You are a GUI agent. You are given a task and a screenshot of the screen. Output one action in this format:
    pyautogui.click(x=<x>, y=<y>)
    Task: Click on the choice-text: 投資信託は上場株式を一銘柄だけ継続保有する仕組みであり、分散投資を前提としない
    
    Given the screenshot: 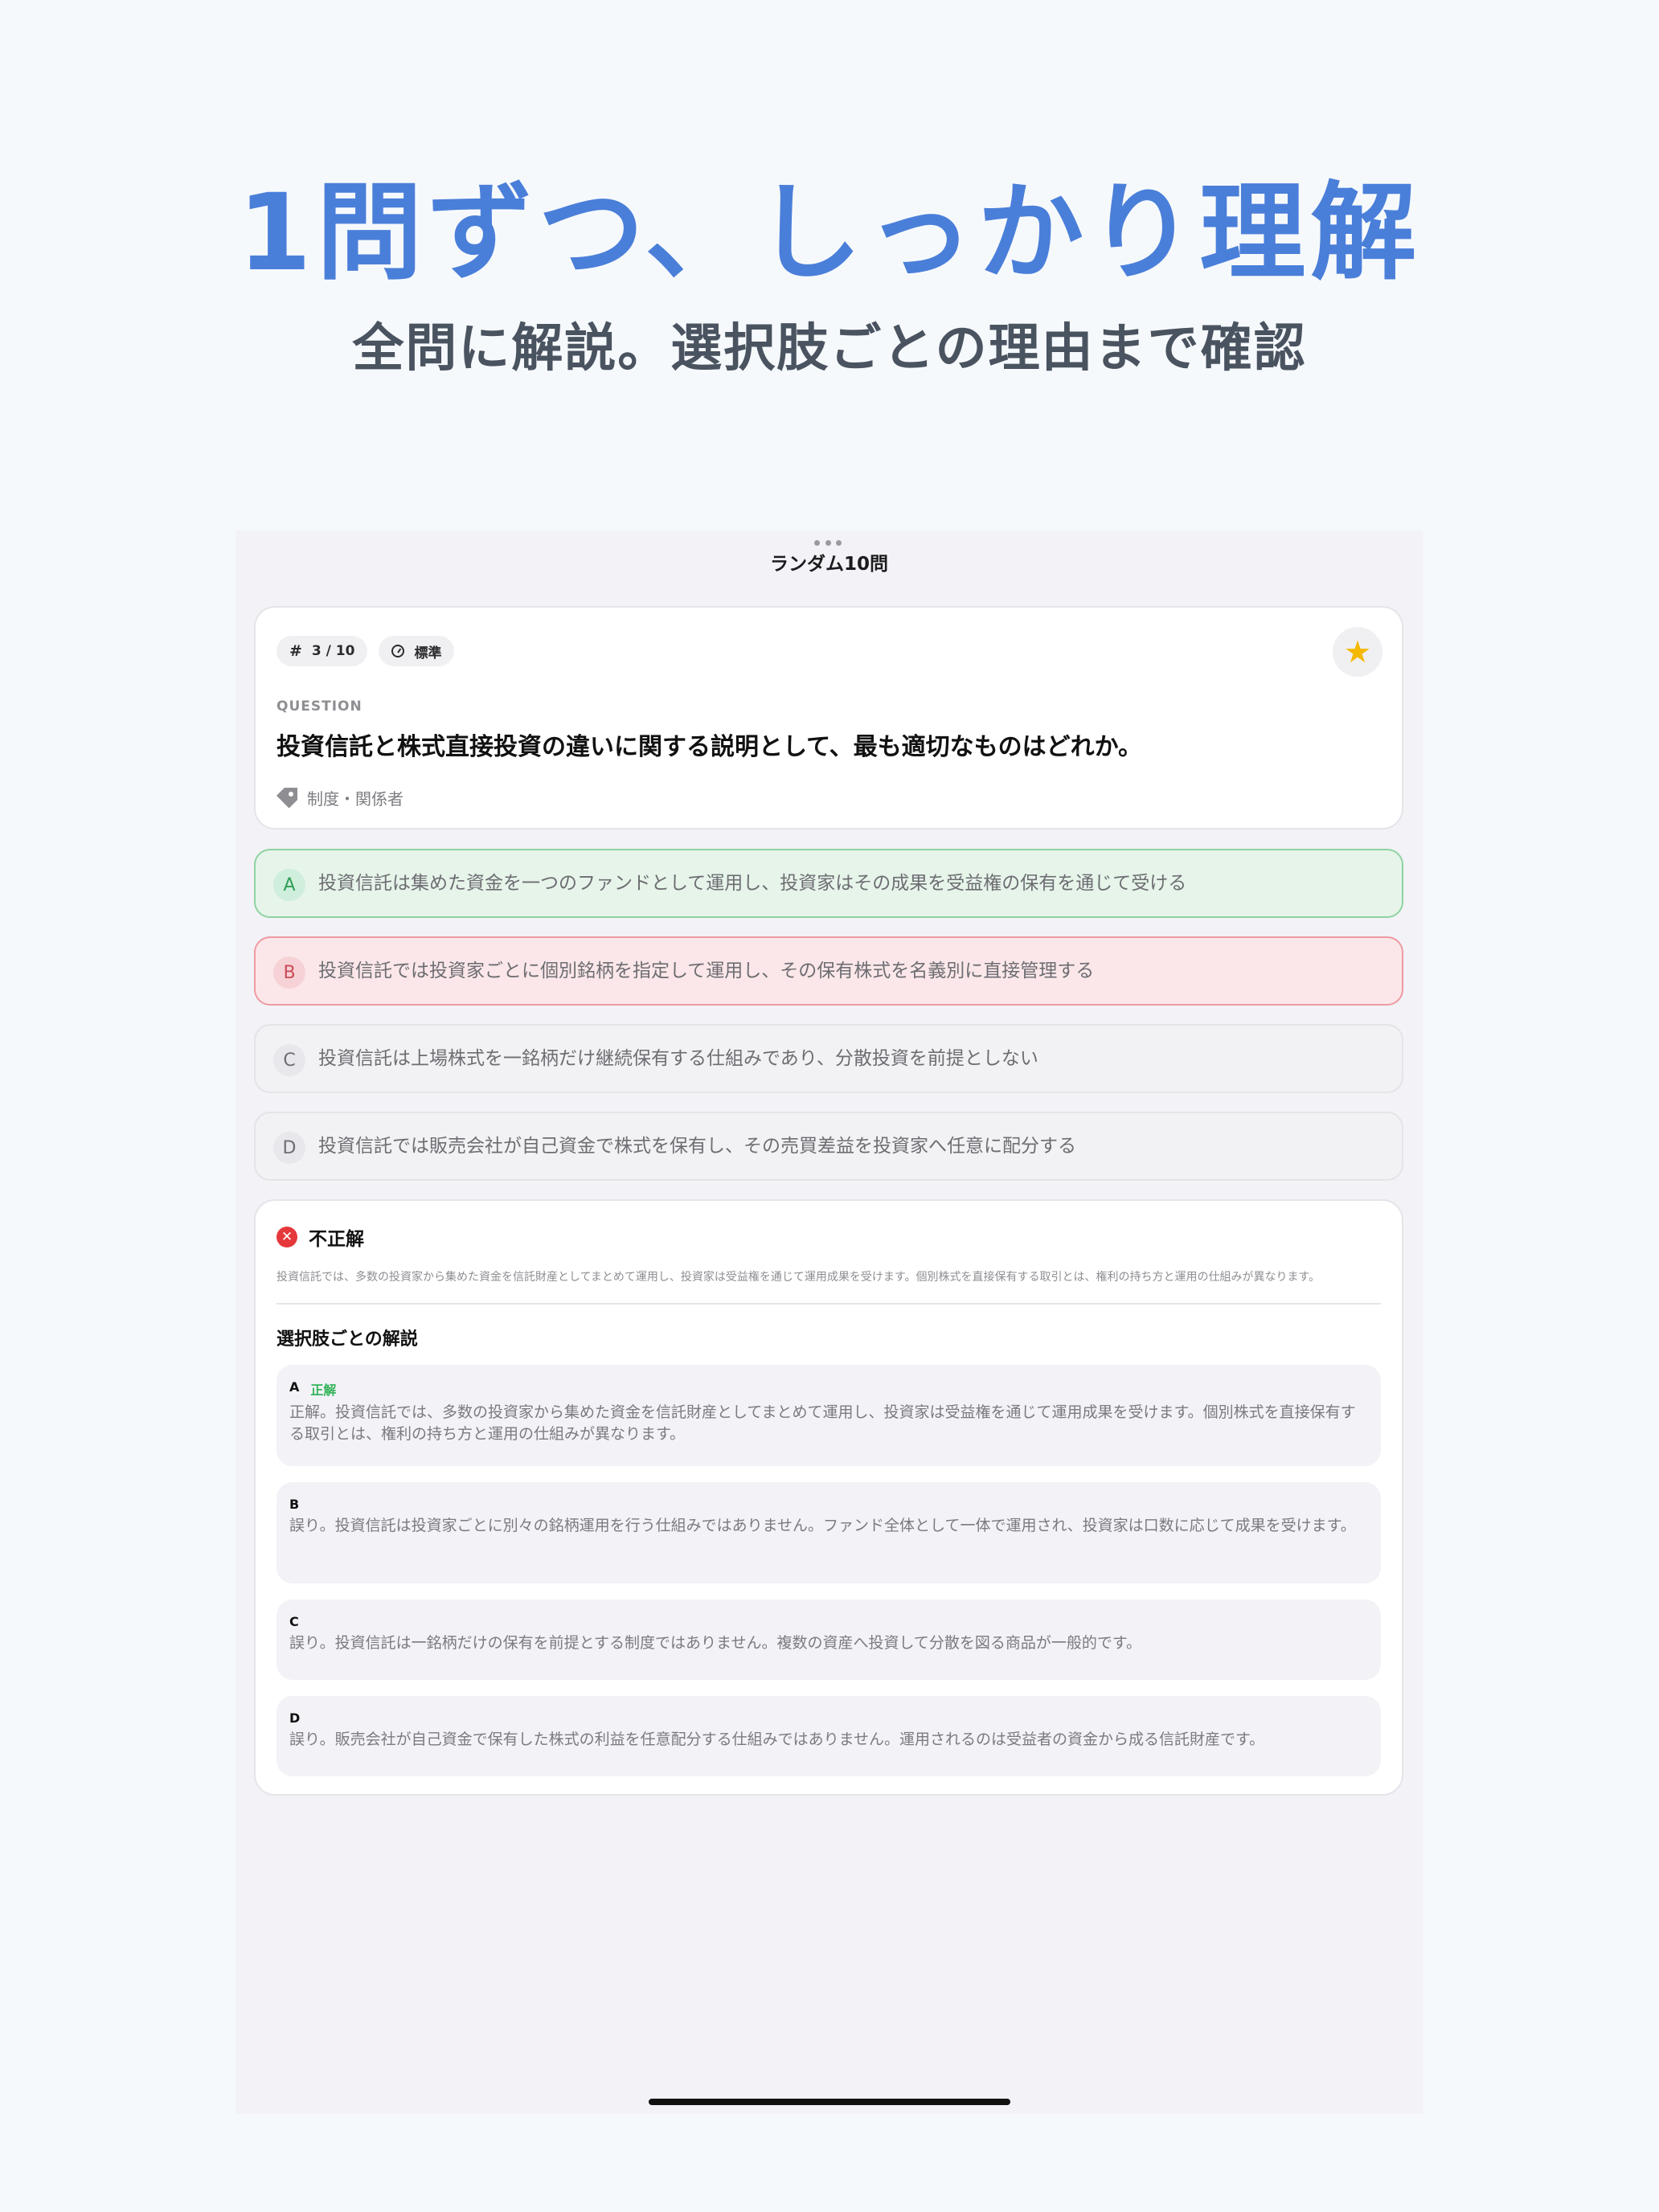 What is the action you would take?
    pyautogui.click(x=678, y=1058)
    